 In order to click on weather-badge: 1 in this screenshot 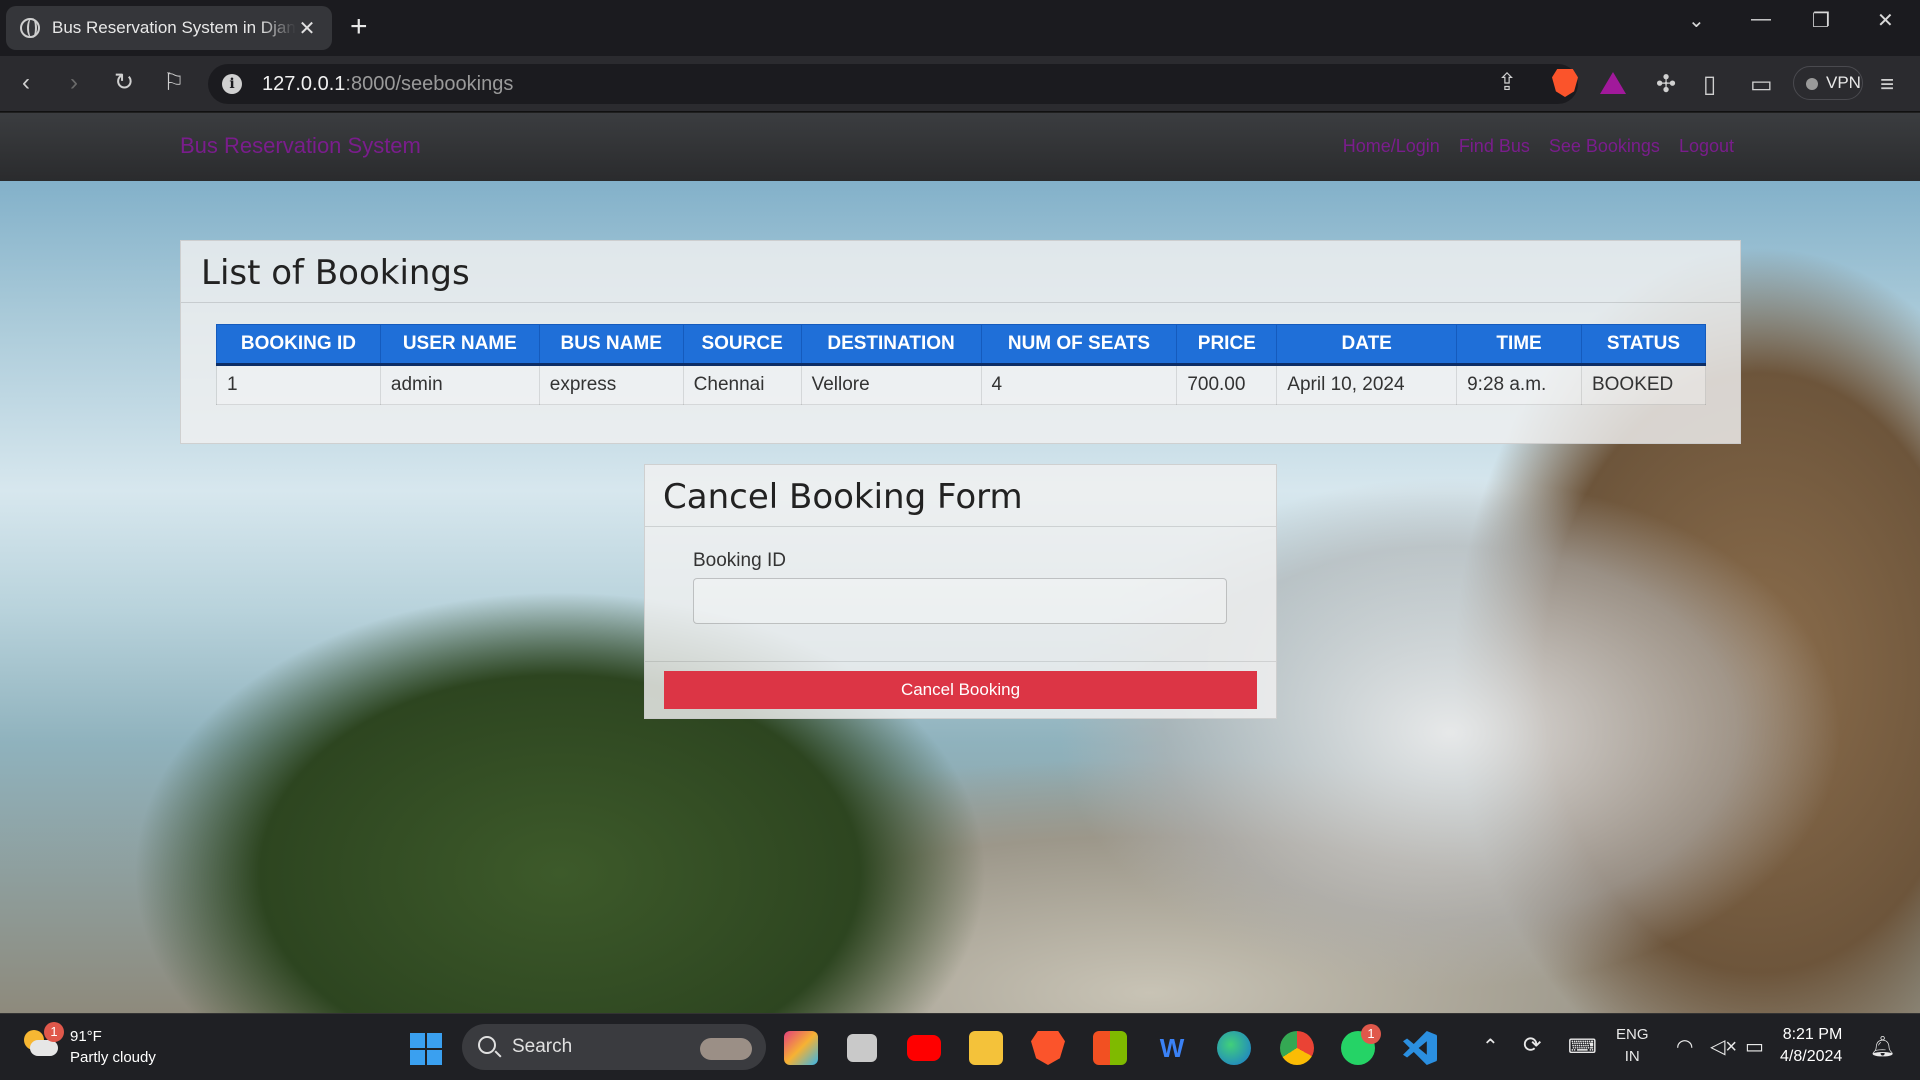, I will do `click(54, 1032)`.